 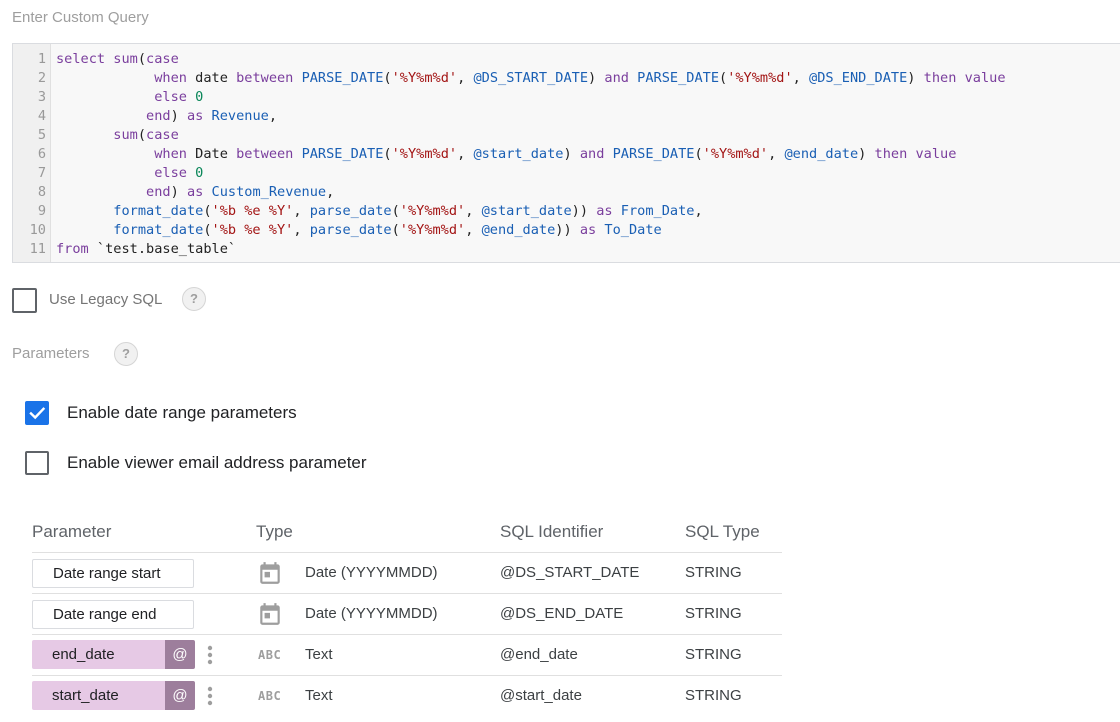 What do you see at coordinates (37, 463) in the screenshot?
I see `viewer-email-checkbox` at bounding box center [37, 463].